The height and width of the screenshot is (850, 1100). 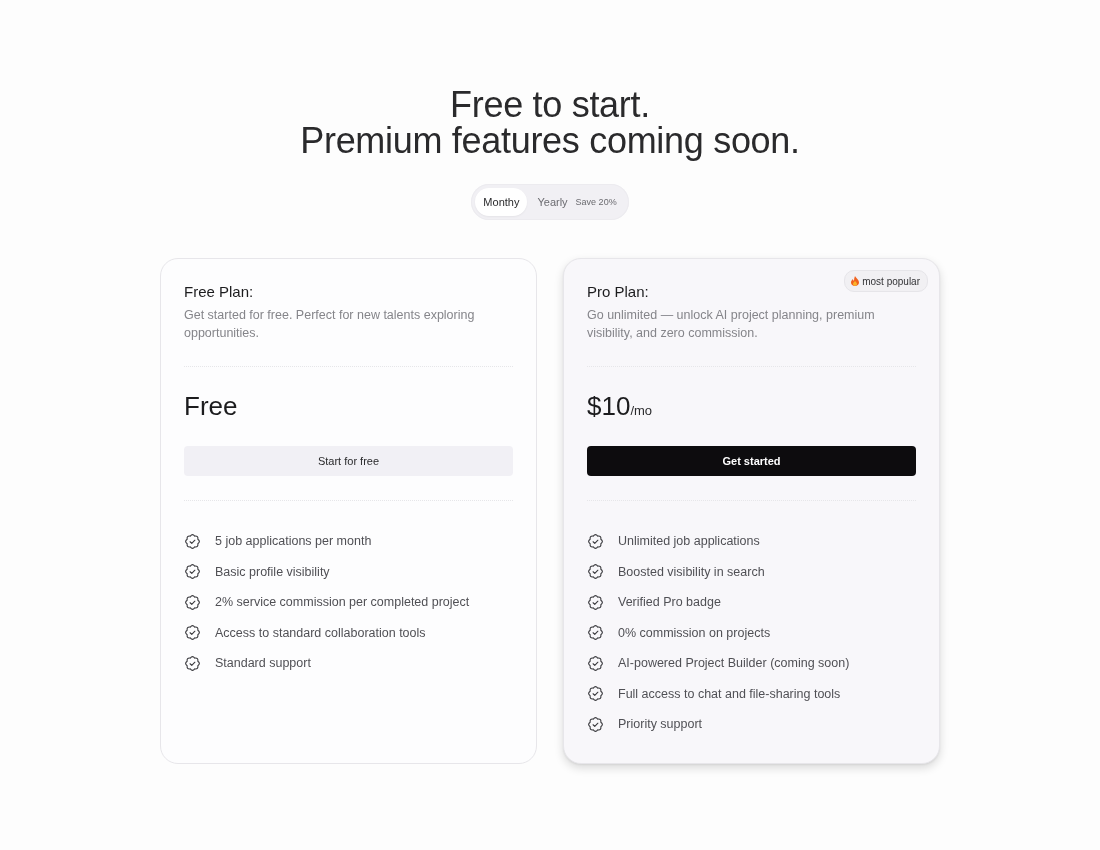 What do you see at coordinates (694, 632) in the screenshot?
I see `feature-label: 0% commission on projects` at bounding box center [694, 632].